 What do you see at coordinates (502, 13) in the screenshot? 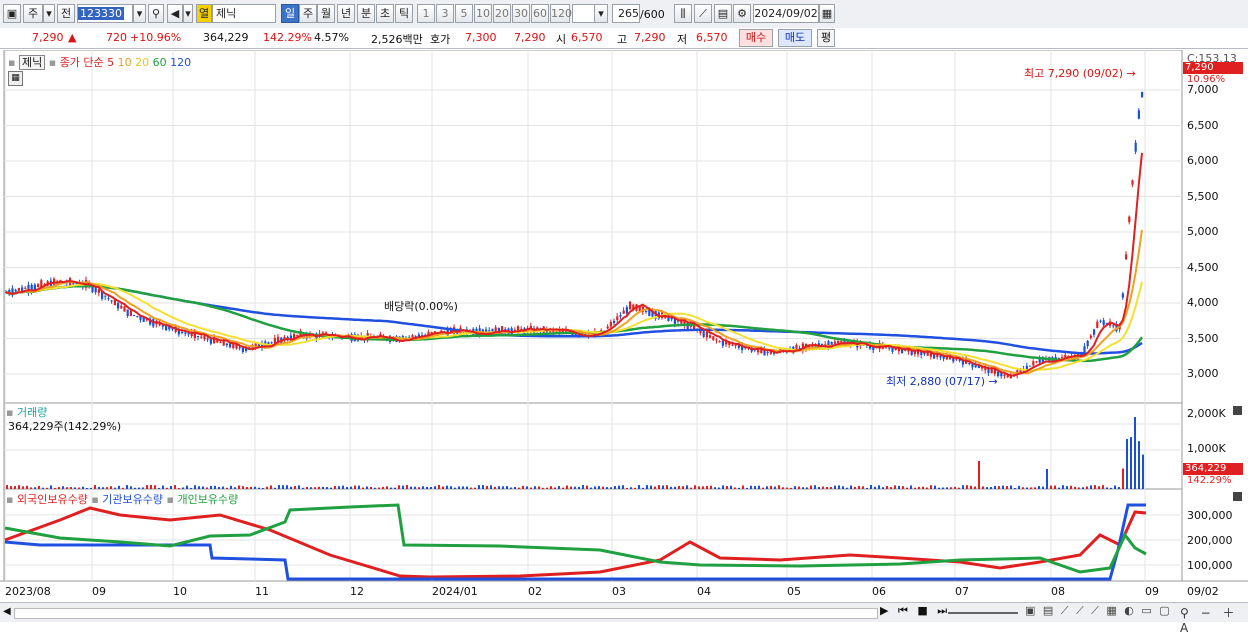
I see `interval-20: 20` at bounding box center [502, 13].